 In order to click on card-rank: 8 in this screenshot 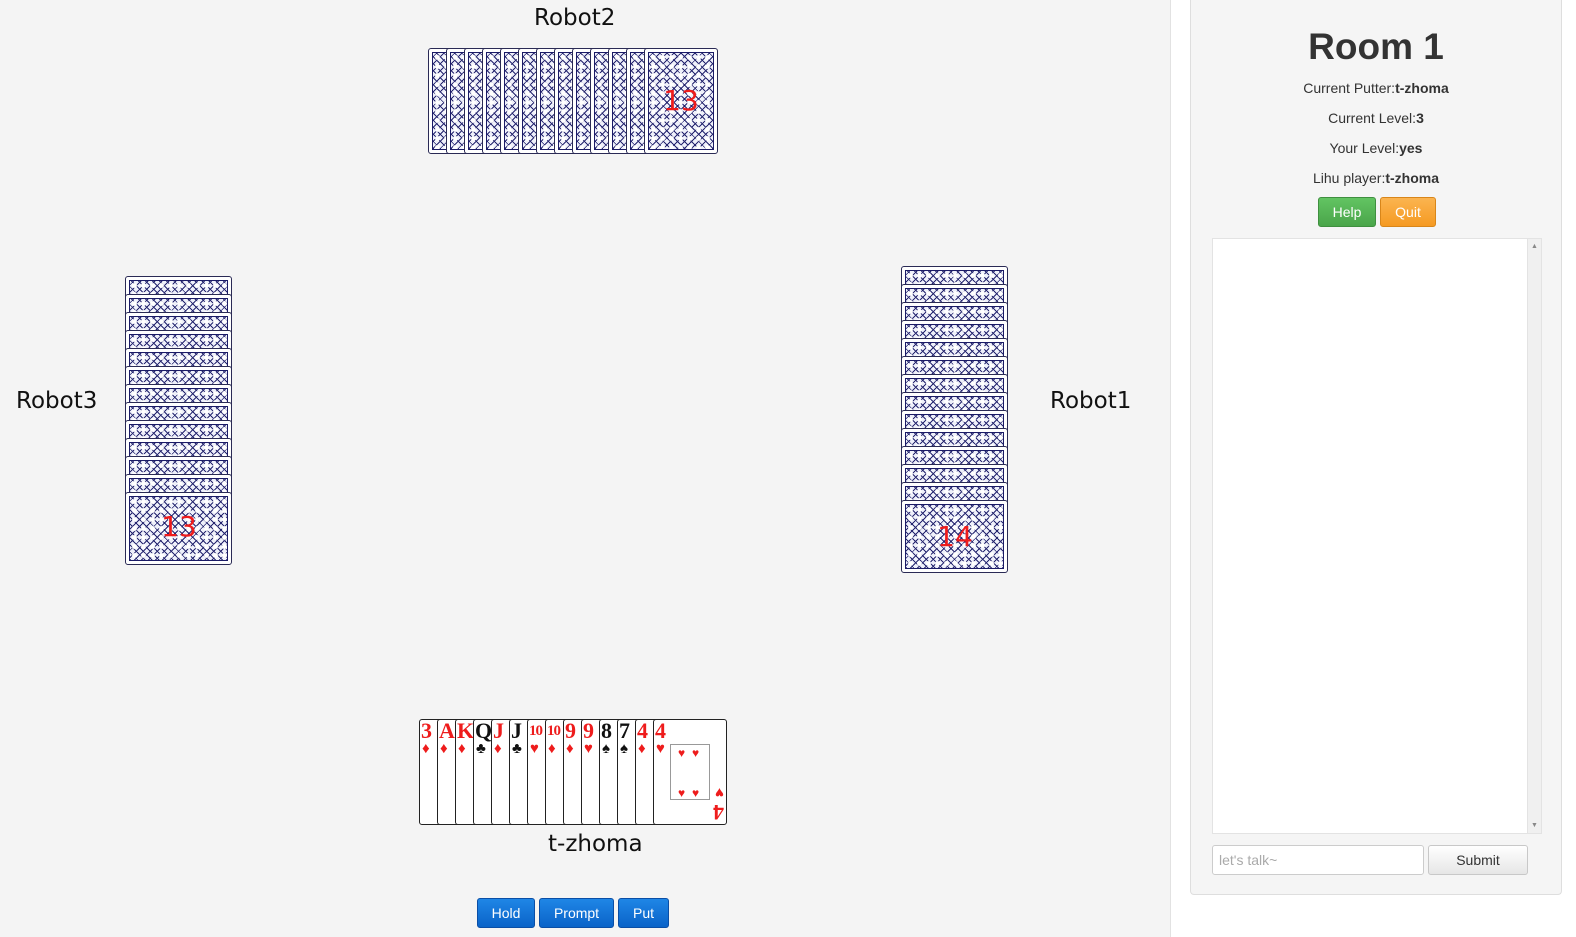, I will do `click(606, 730)`.